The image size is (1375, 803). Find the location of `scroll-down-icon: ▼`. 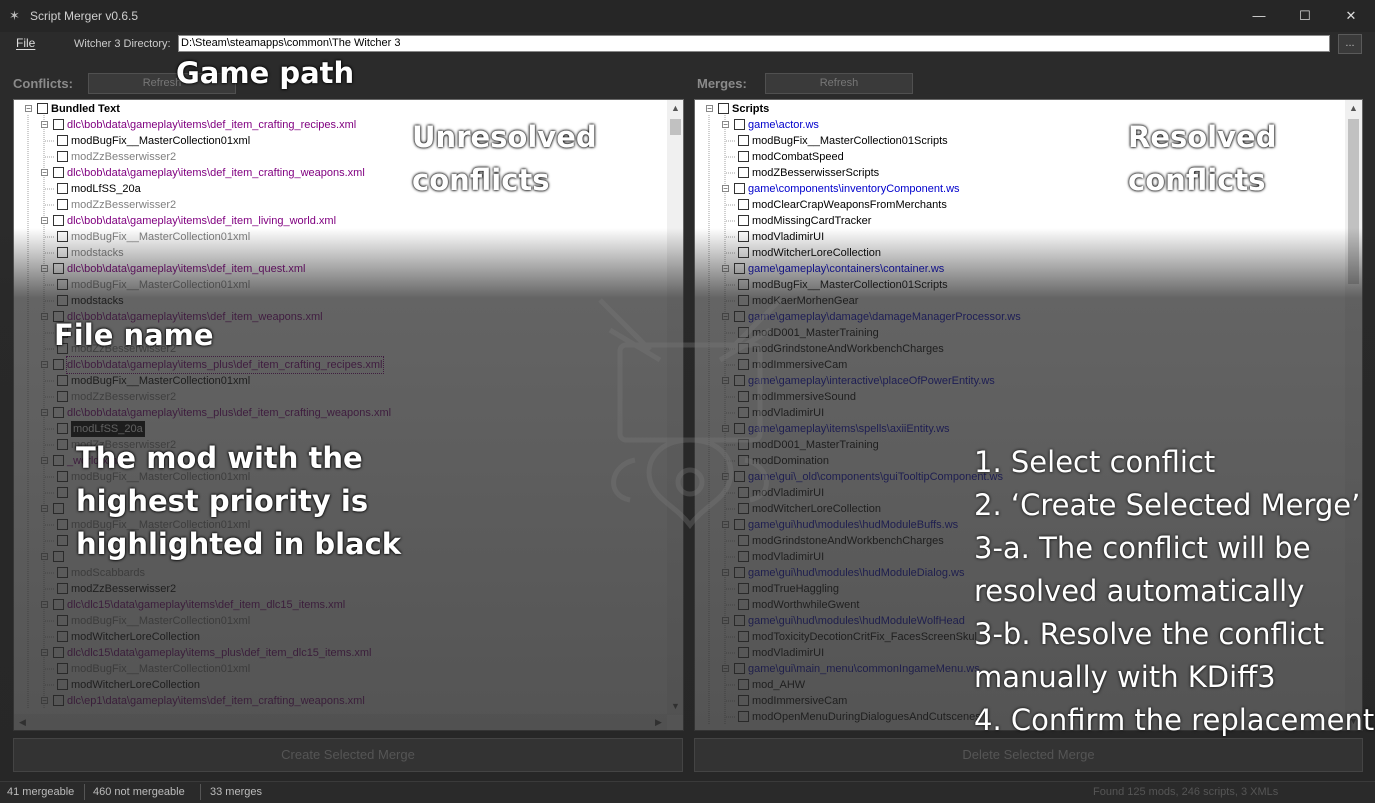

scroll-down-icon: ▼ is located at coordinates (675, 706).